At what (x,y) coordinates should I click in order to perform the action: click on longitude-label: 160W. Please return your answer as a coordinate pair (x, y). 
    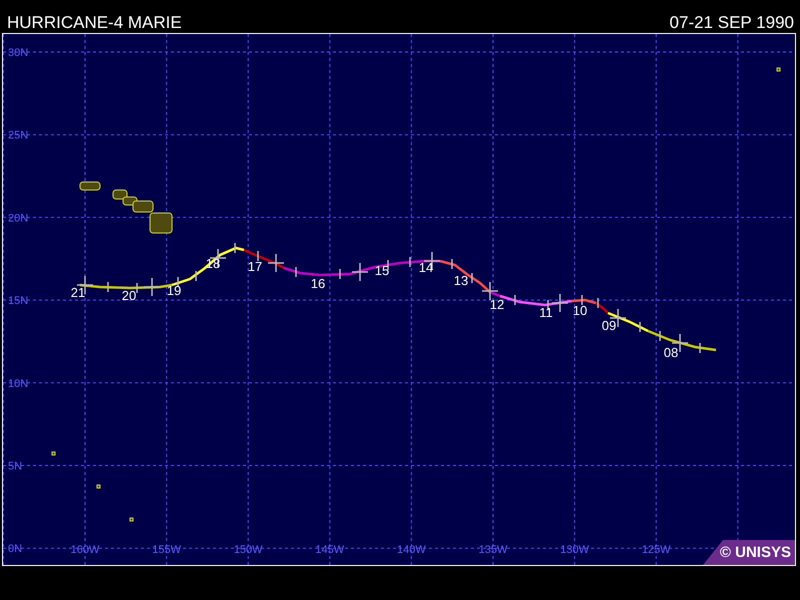
    Looking at the image, I should click on (85, 550).